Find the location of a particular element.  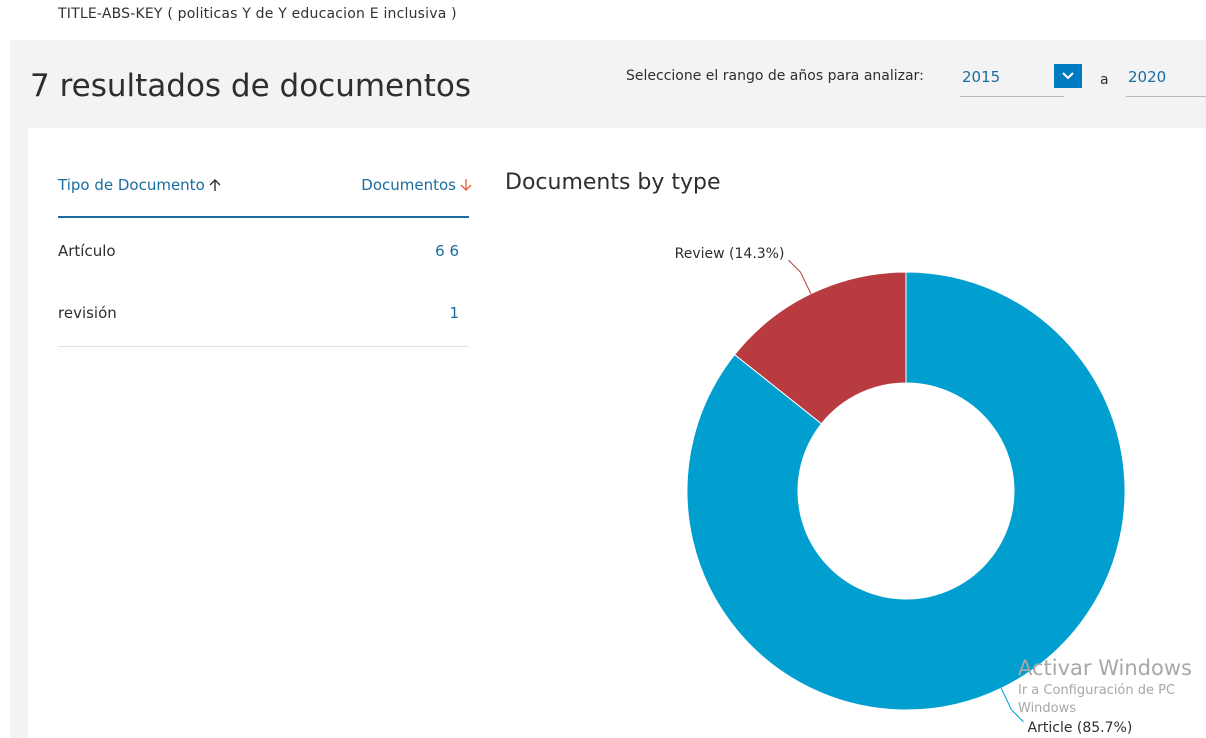

watermark-title: Activar Windows is located at coordinates (1105, 668).